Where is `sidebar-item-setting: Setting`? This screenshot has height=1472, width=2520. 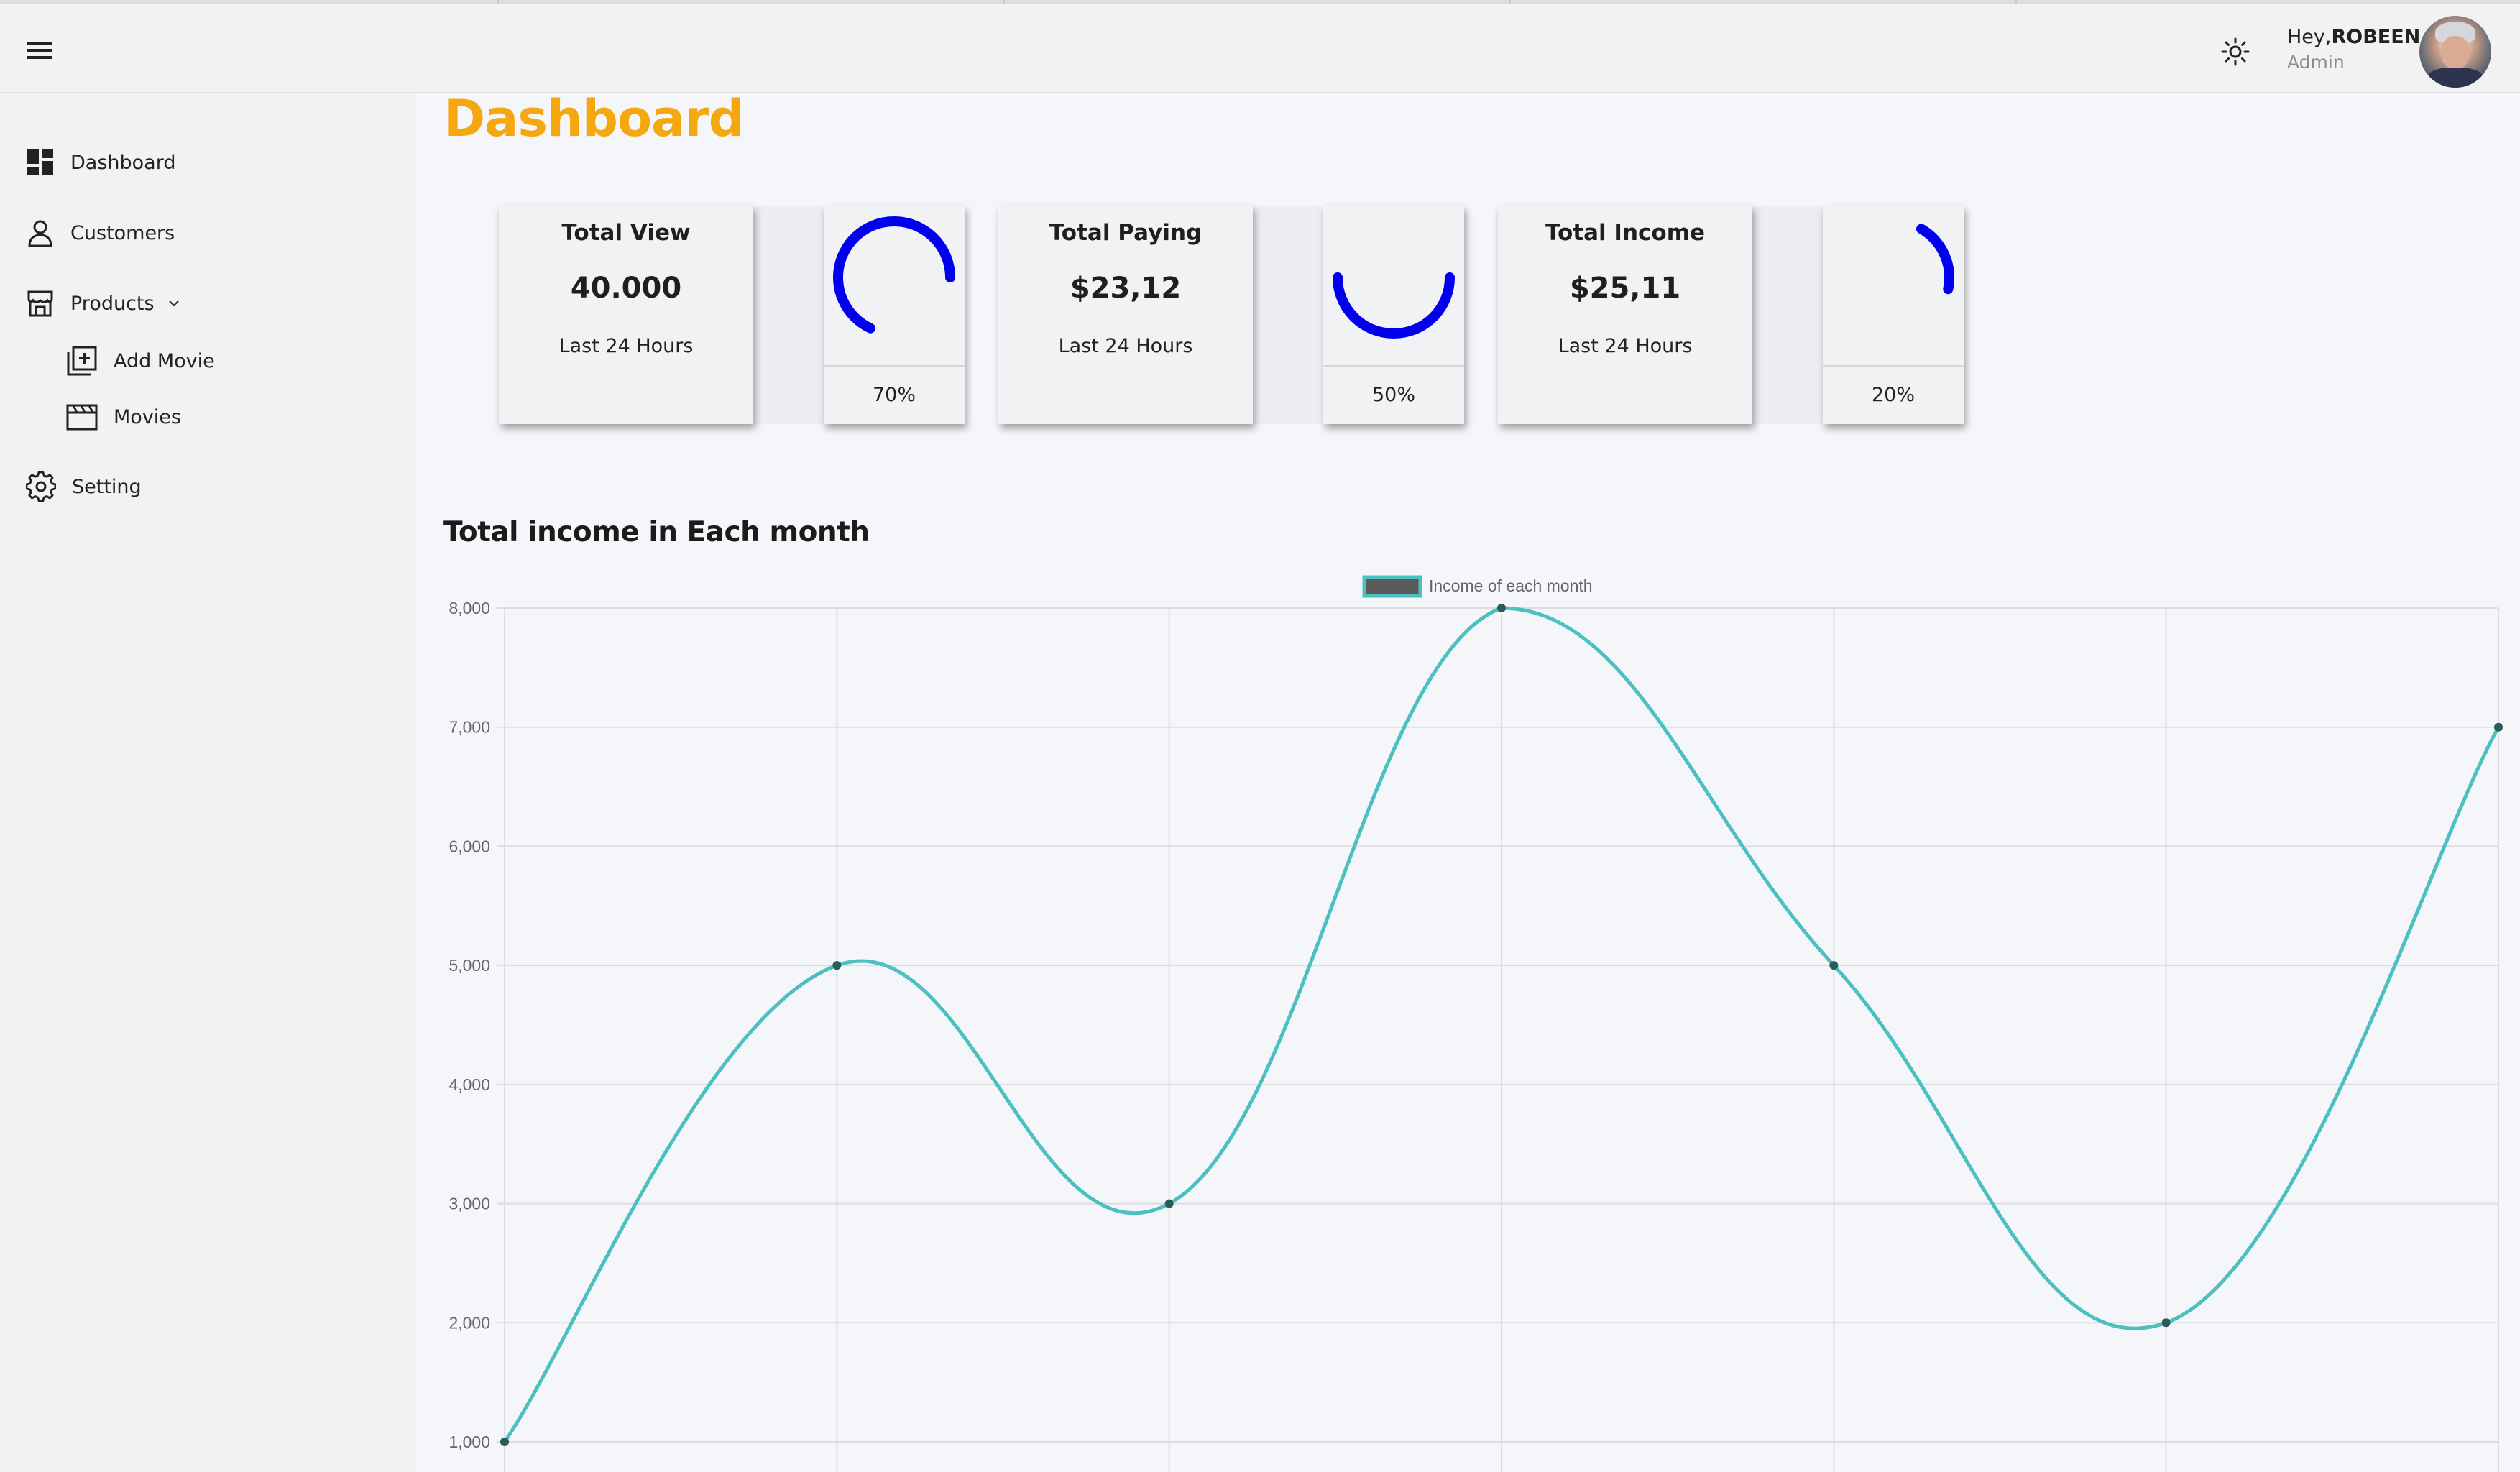 sidebar-item-setting: Setting is located at coordinates (84, 487).